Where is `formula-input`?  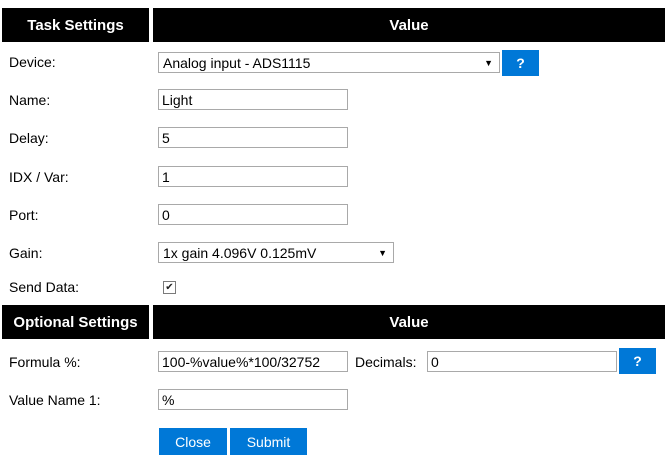
formula-input is located at coordinates (253, 361).